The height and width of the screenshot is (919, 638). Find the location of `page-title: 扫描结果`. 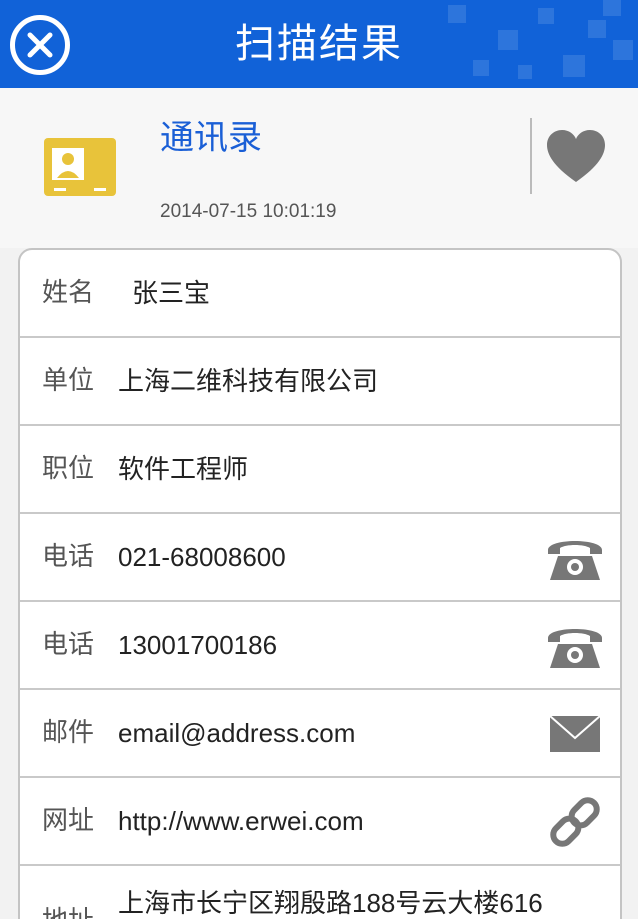

page-title: 扫描结果 is located at coordinates (319, 44).